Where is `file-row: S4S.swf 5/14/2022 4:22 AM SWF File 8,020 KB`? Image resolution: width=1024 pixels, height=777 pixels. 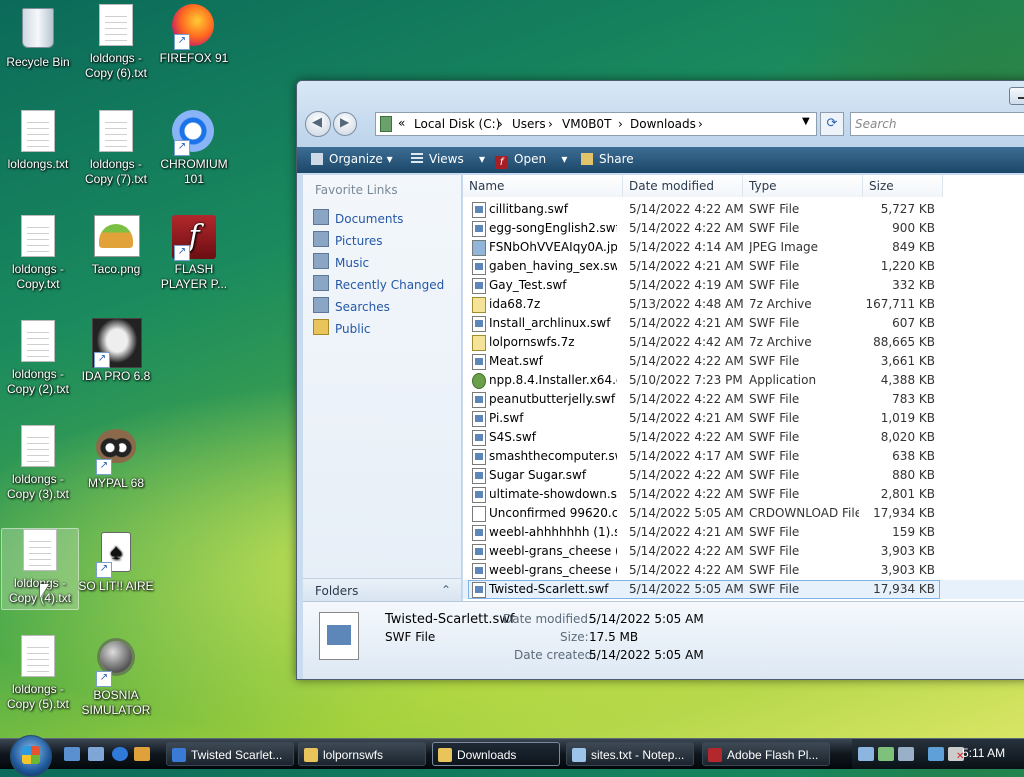 file-row: S4S.swf 5/14/2022 4:22 AM SWF File 8,020 KB is located at coordinates (743, 437).